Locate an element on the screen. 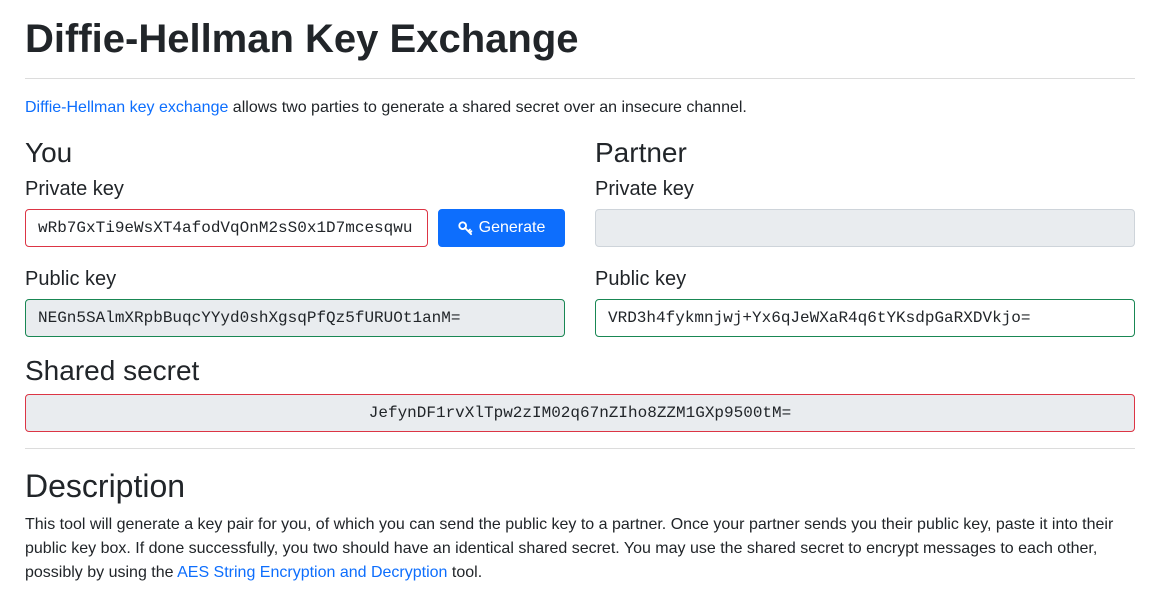 The width and height of the screenshot is (1173, 597). you-private-key-input: wRb7GxTi9eWsXT4afodVqOnM2sS0x1D7mcesqwu is located at coordinates (226, 228).